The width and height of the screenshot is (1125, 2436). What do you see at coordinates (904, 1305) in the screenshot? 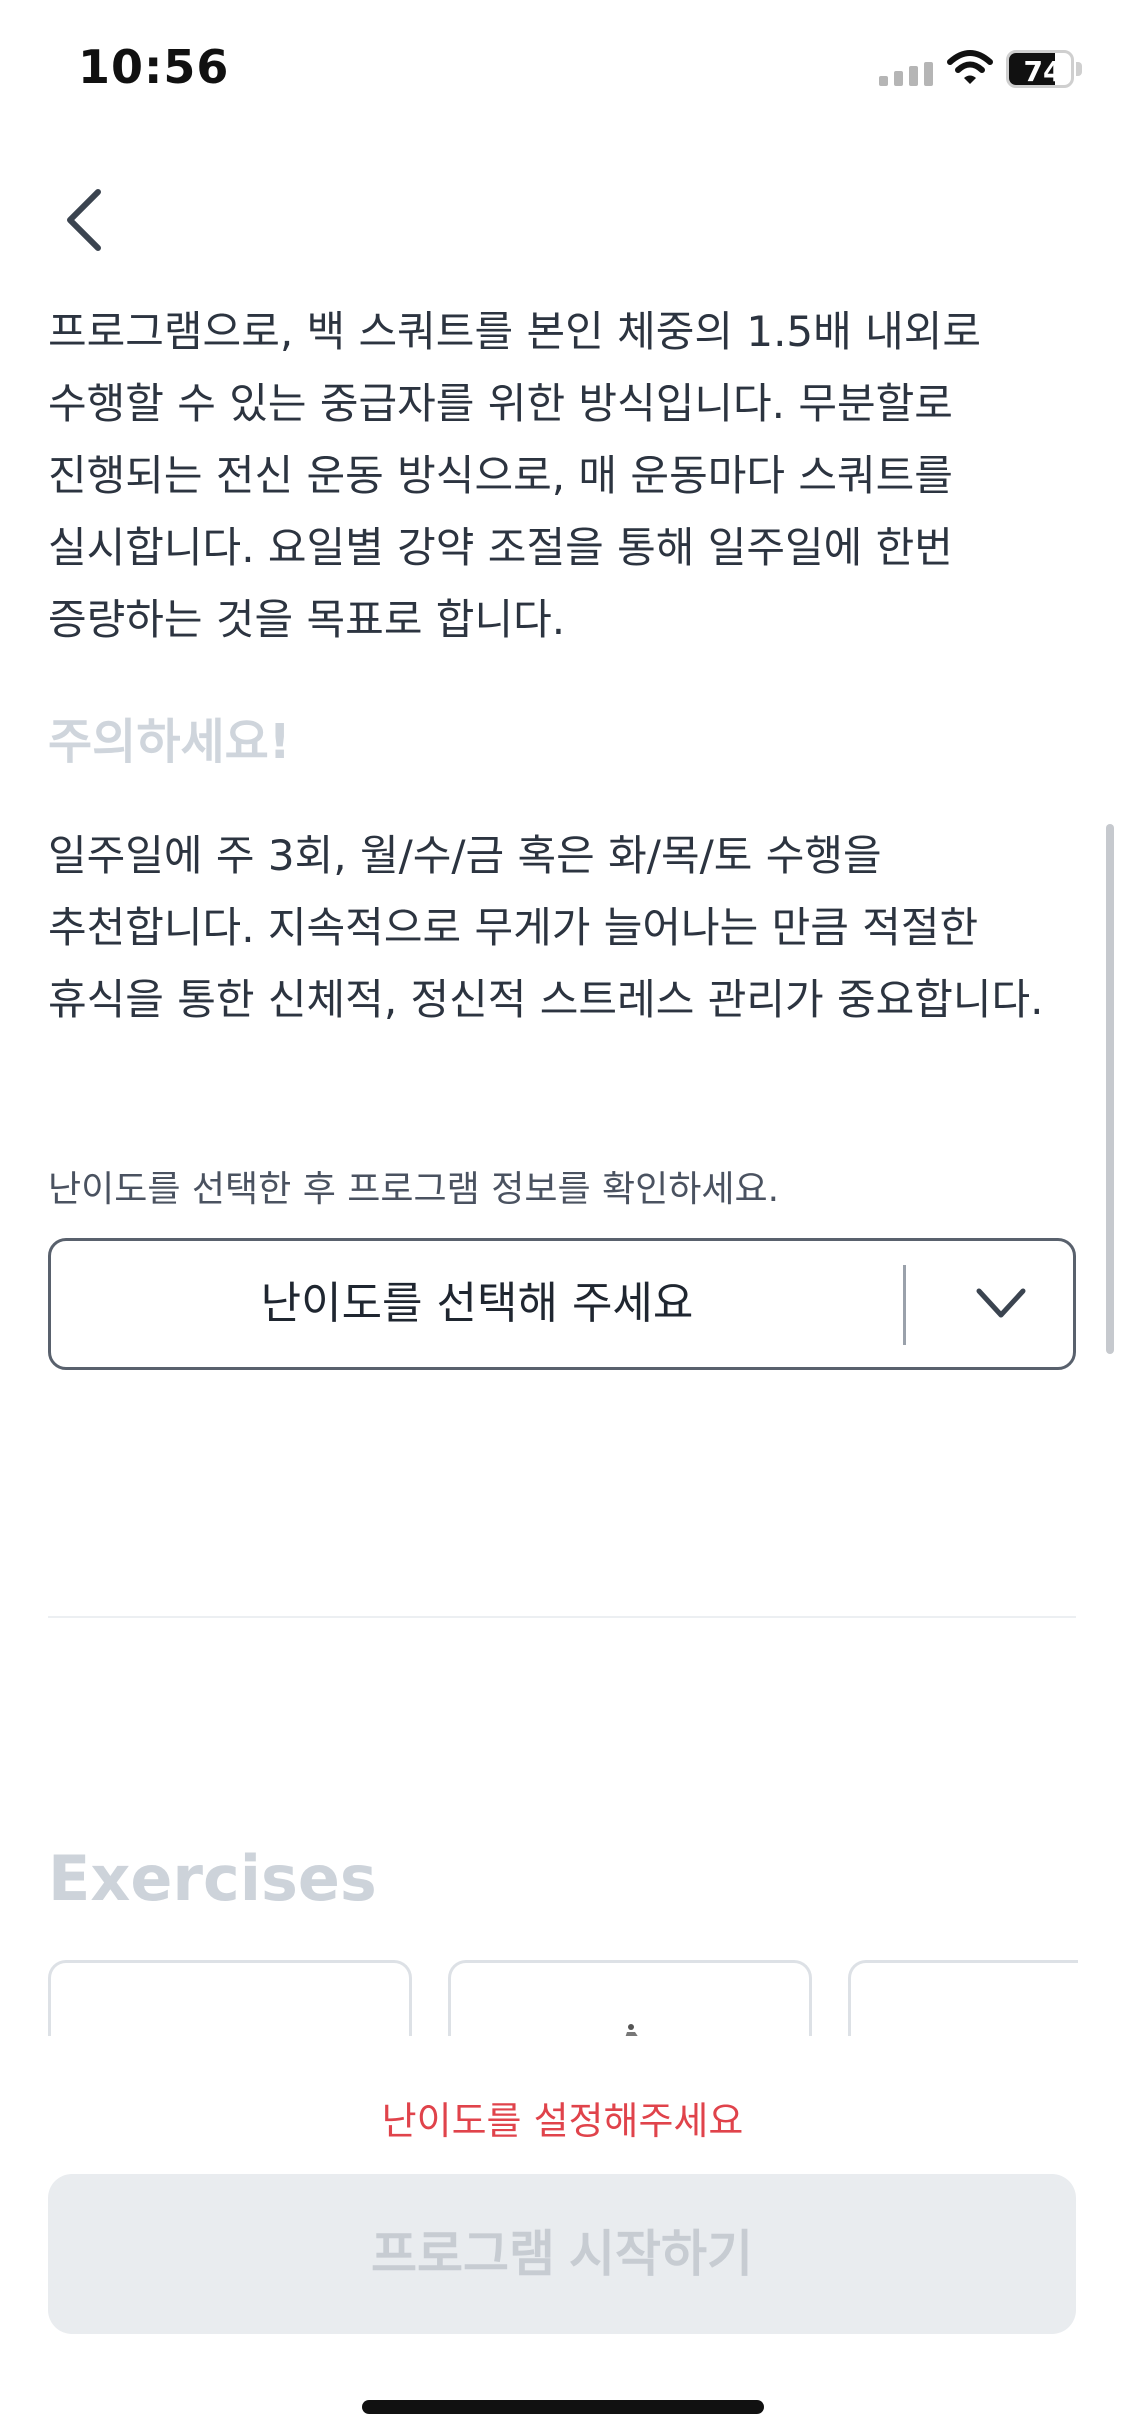
I see `select-divider` at bounding box center [904, 1305].